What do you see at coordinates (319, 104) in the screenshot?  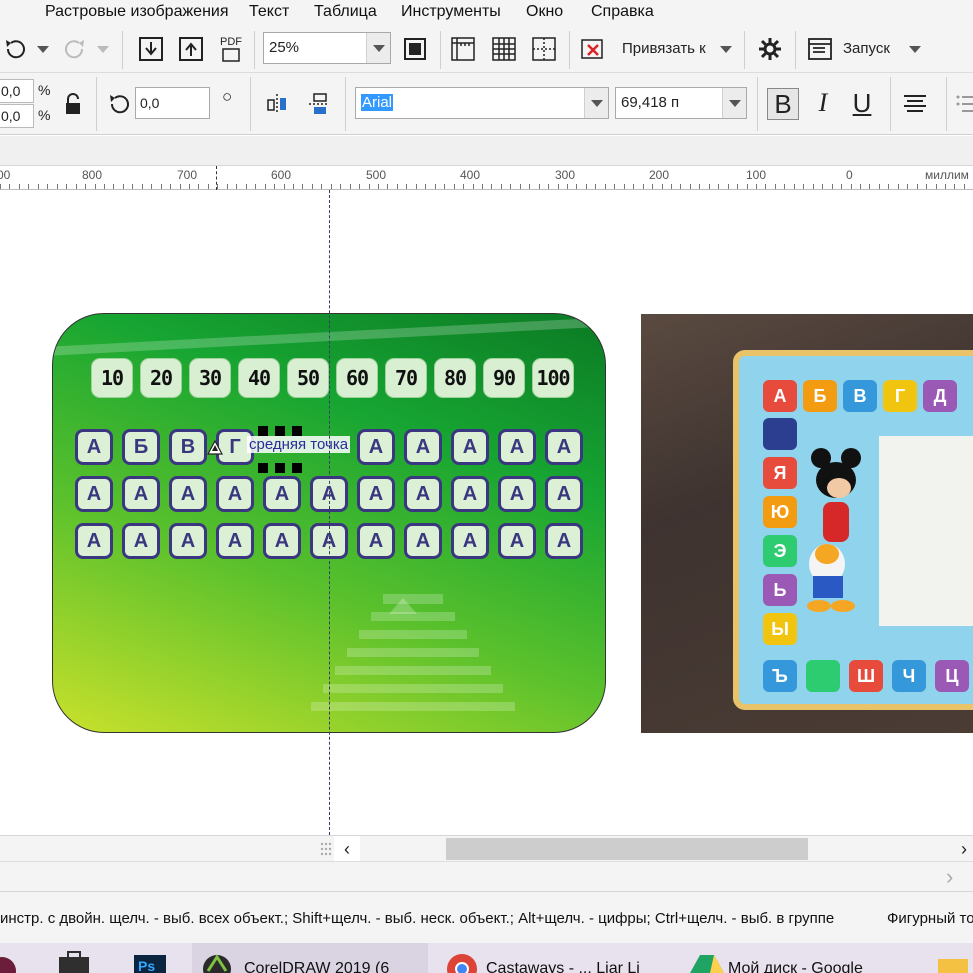 I see `mirror-vertical-icon` at bounding box center [319, 104].